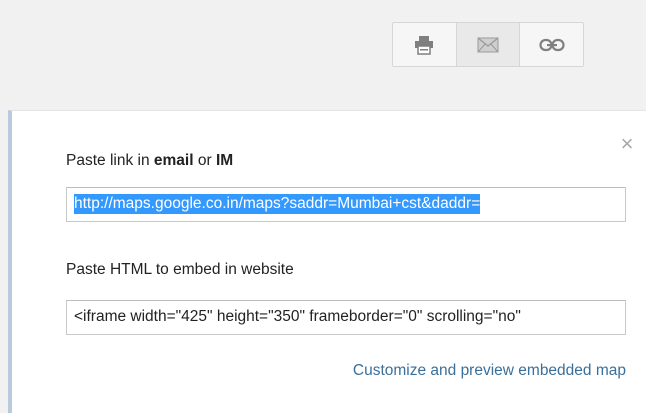  Describe the element at coordinates (627, 144) in the screenshot. I see `close-icon: ×` at that location.